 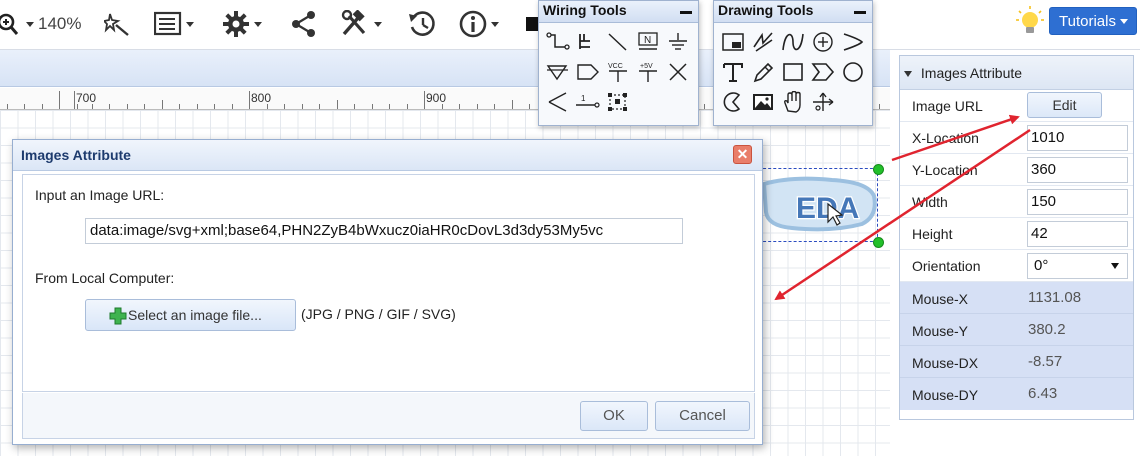 What do you see at coordinates (558, 102) in the screenshot?
I see `voltage-probe-tool` at bounding box center [558, 102].